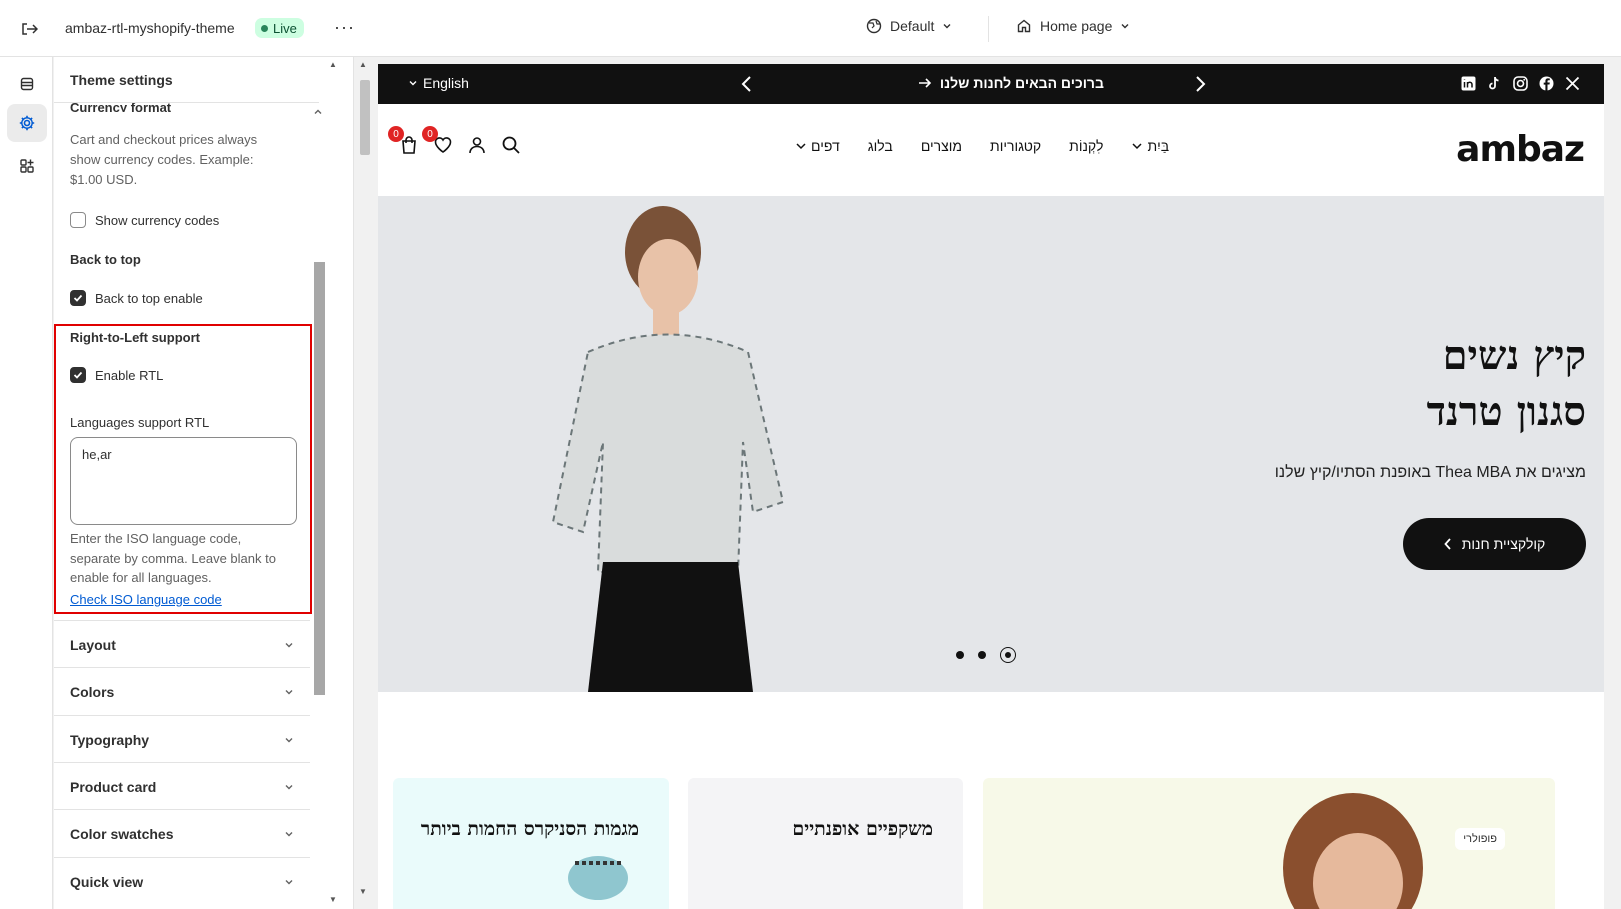 This screenshot has width=1621, height=909. Describe the element at coordinates (396, 134) in the screenshot. I see `cart-count-badge: 0` at that location.